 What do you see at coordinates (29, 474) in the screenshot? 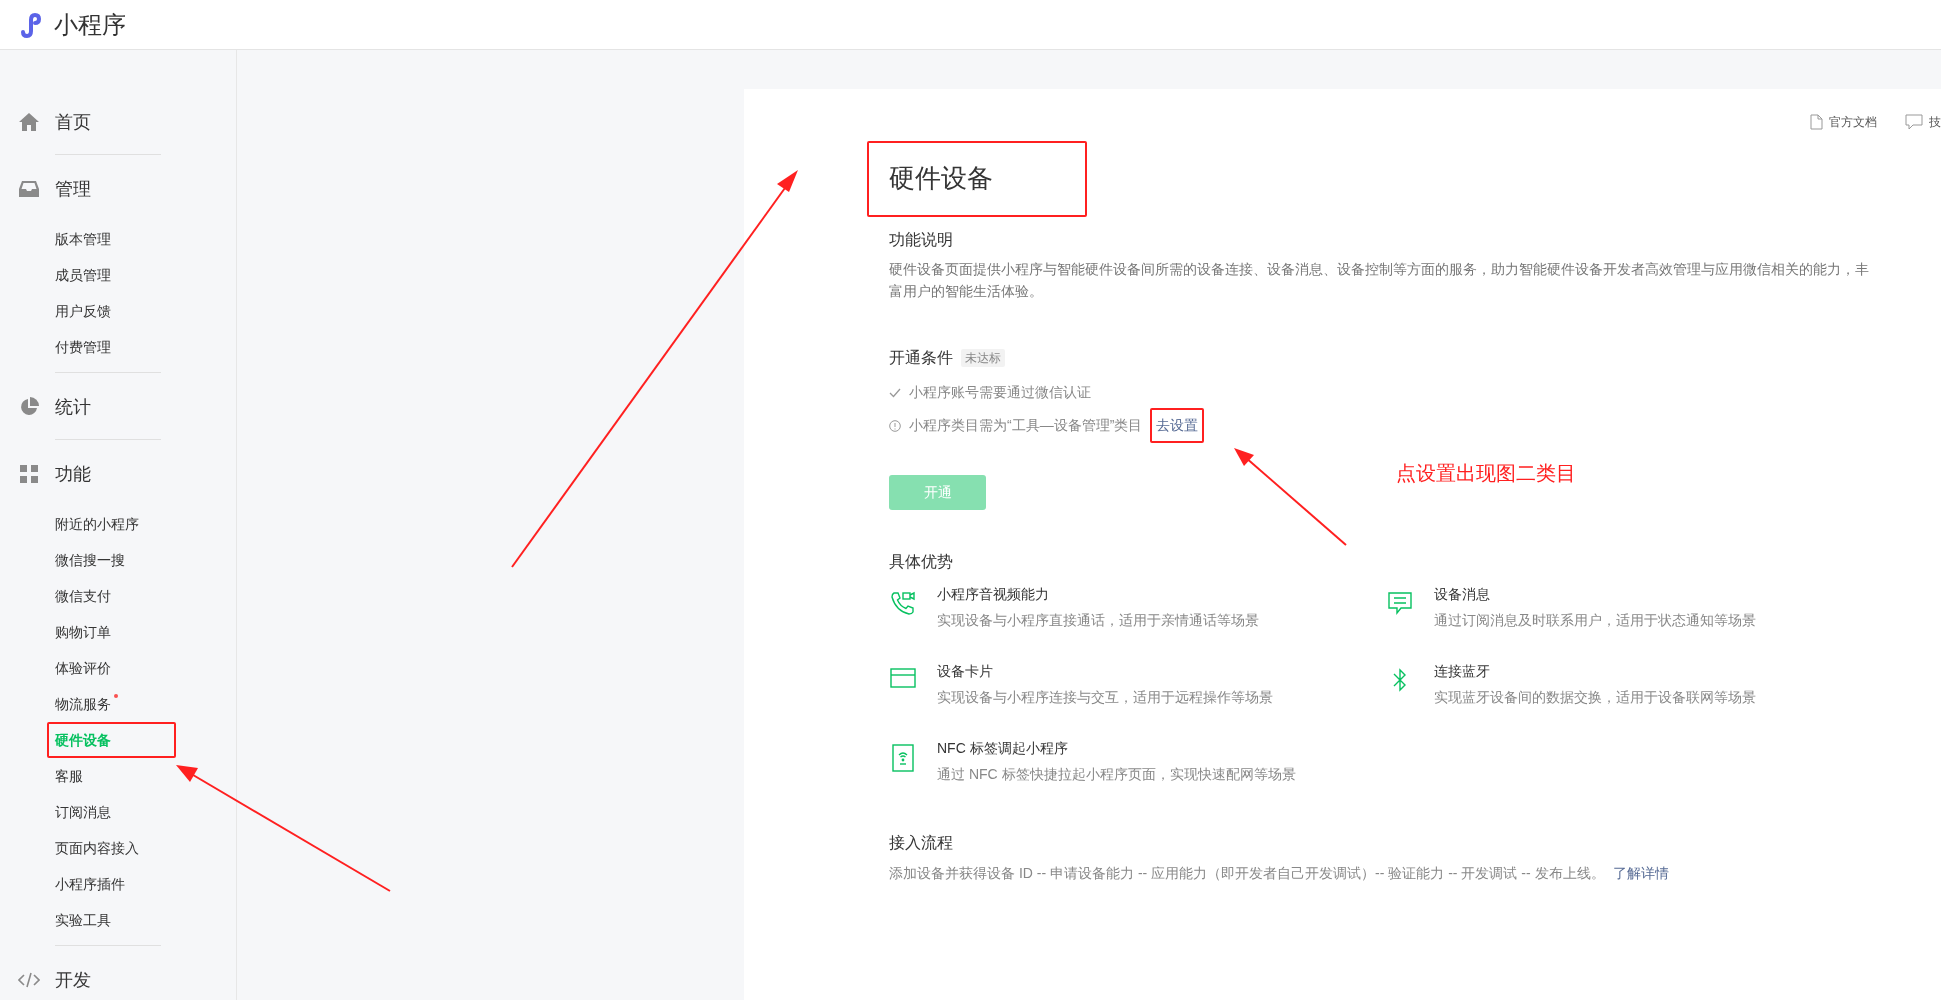
I see `grid-icon` at bounding box center [29, 474].